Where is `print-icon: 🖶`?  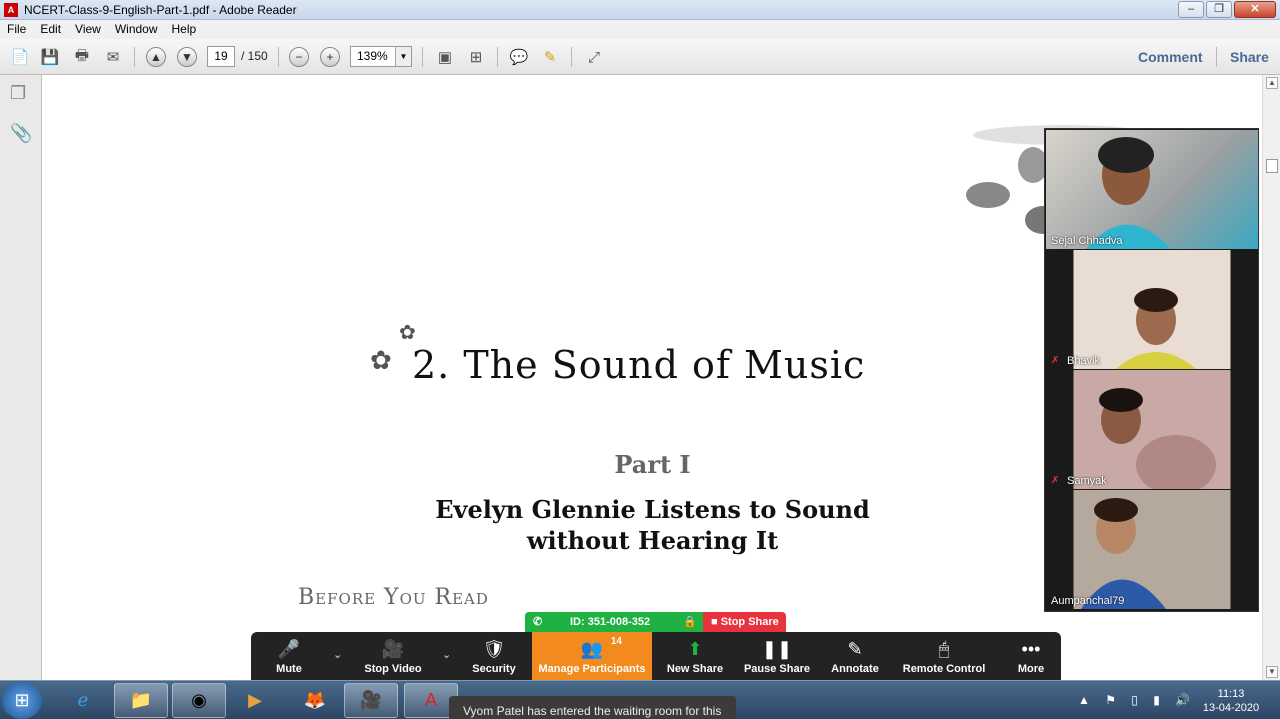
print-icon: 🖶 is located at coordinates (82, 57).